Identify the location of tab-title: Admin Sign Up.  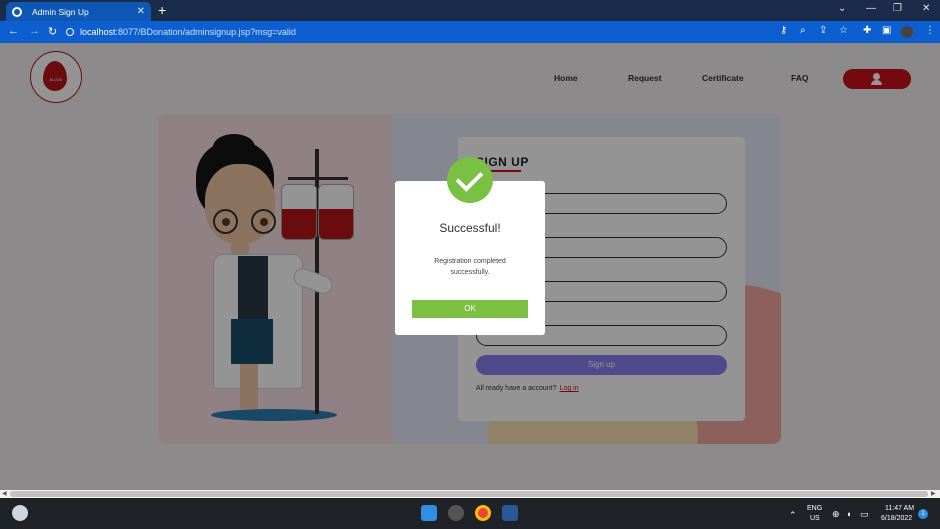
(60, 11).